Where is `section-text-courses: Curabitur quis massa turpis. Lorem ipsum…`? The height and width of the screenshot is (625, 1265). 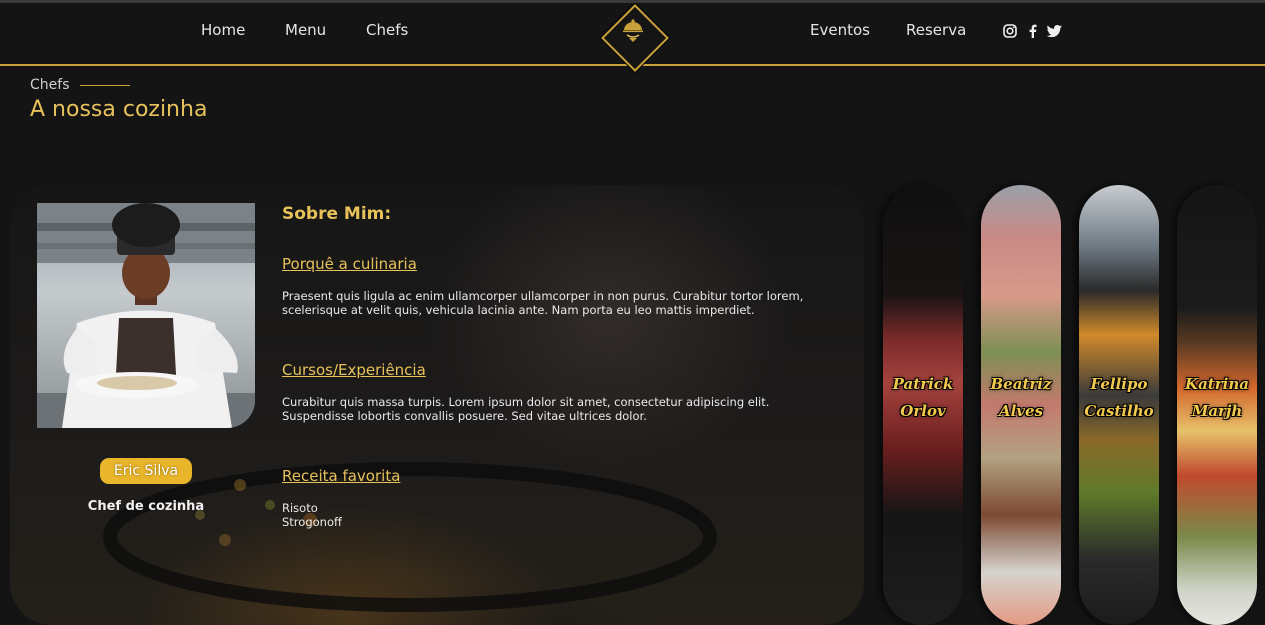 section-text-courses: Curabitur quis massa turpis. Lorem ipsum… is located at coordinates (562, 409).